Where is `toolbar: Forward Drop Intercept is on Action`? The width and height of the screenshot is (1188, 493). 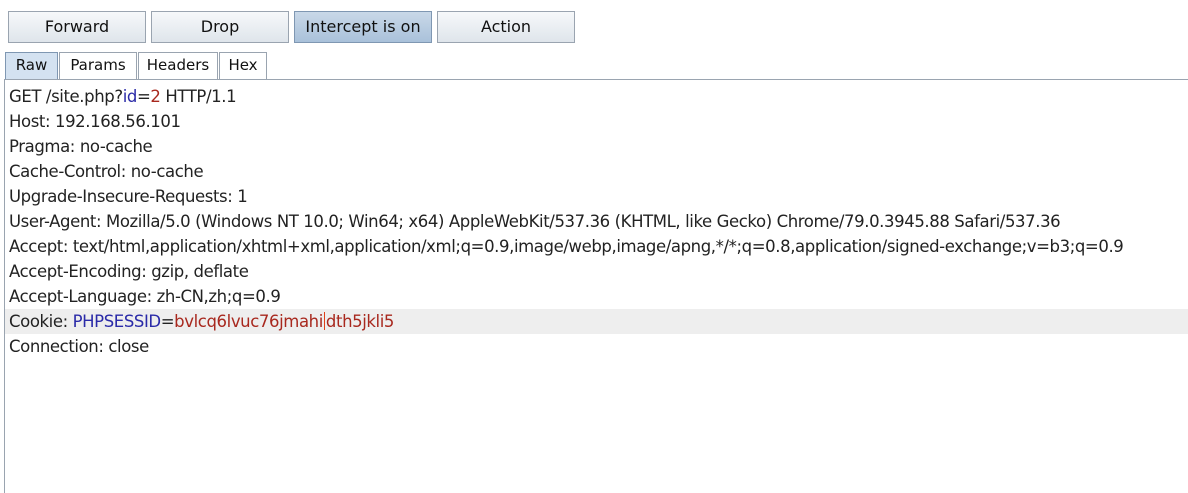
toolbar: Forward Drop Intercept is on Action is located at coordinates (594, 25).